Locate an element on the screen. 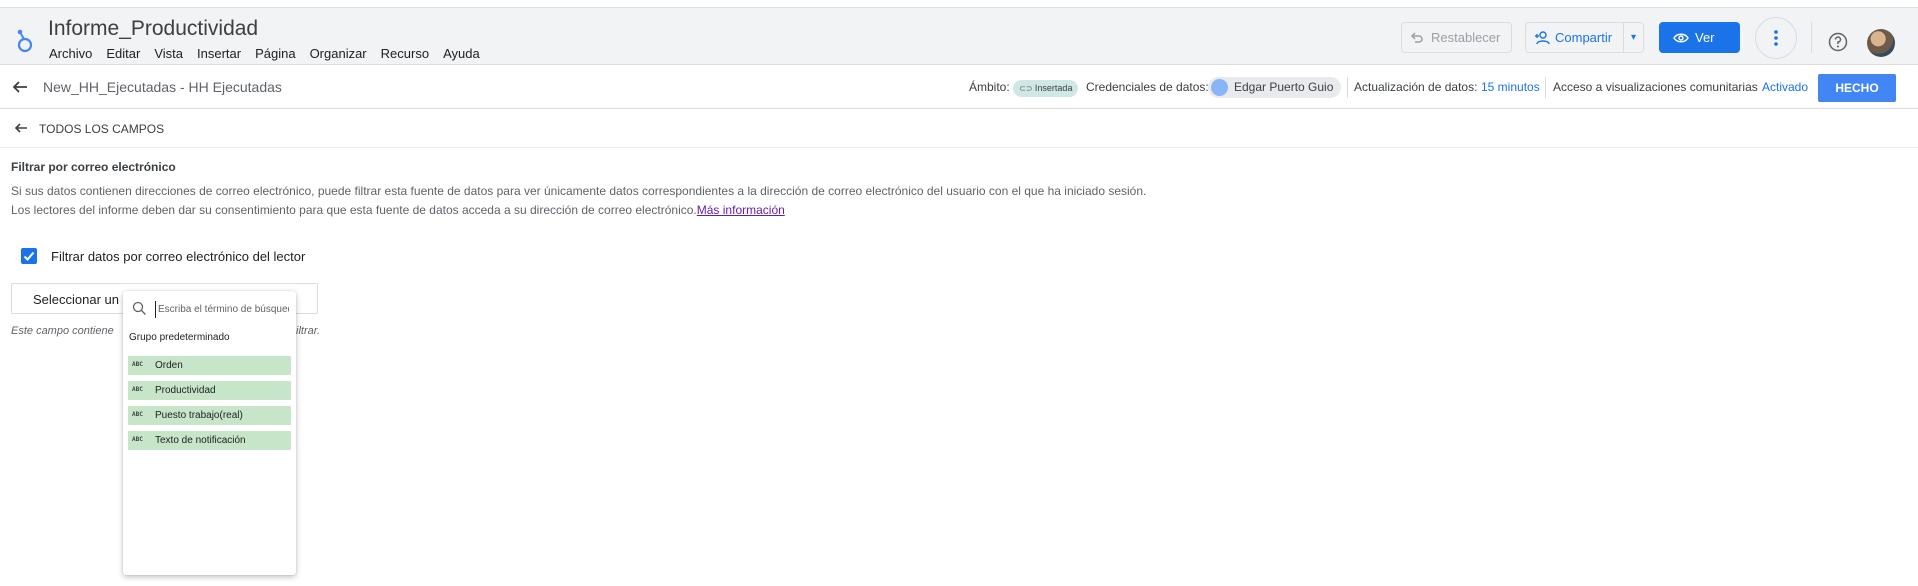 Image resolution: width=1918 pixels, height=586 pixels. header-divider is located at coordinates (1811, 37).